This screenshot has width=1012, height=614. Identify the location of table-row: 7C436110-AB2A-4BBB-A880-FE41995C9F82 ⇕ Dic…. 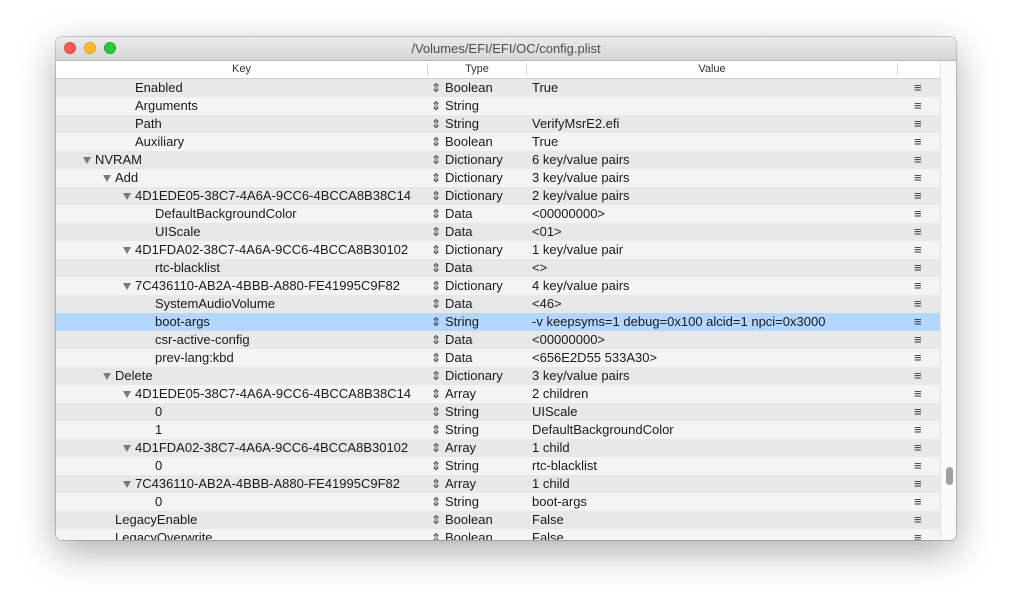
(498, 286).